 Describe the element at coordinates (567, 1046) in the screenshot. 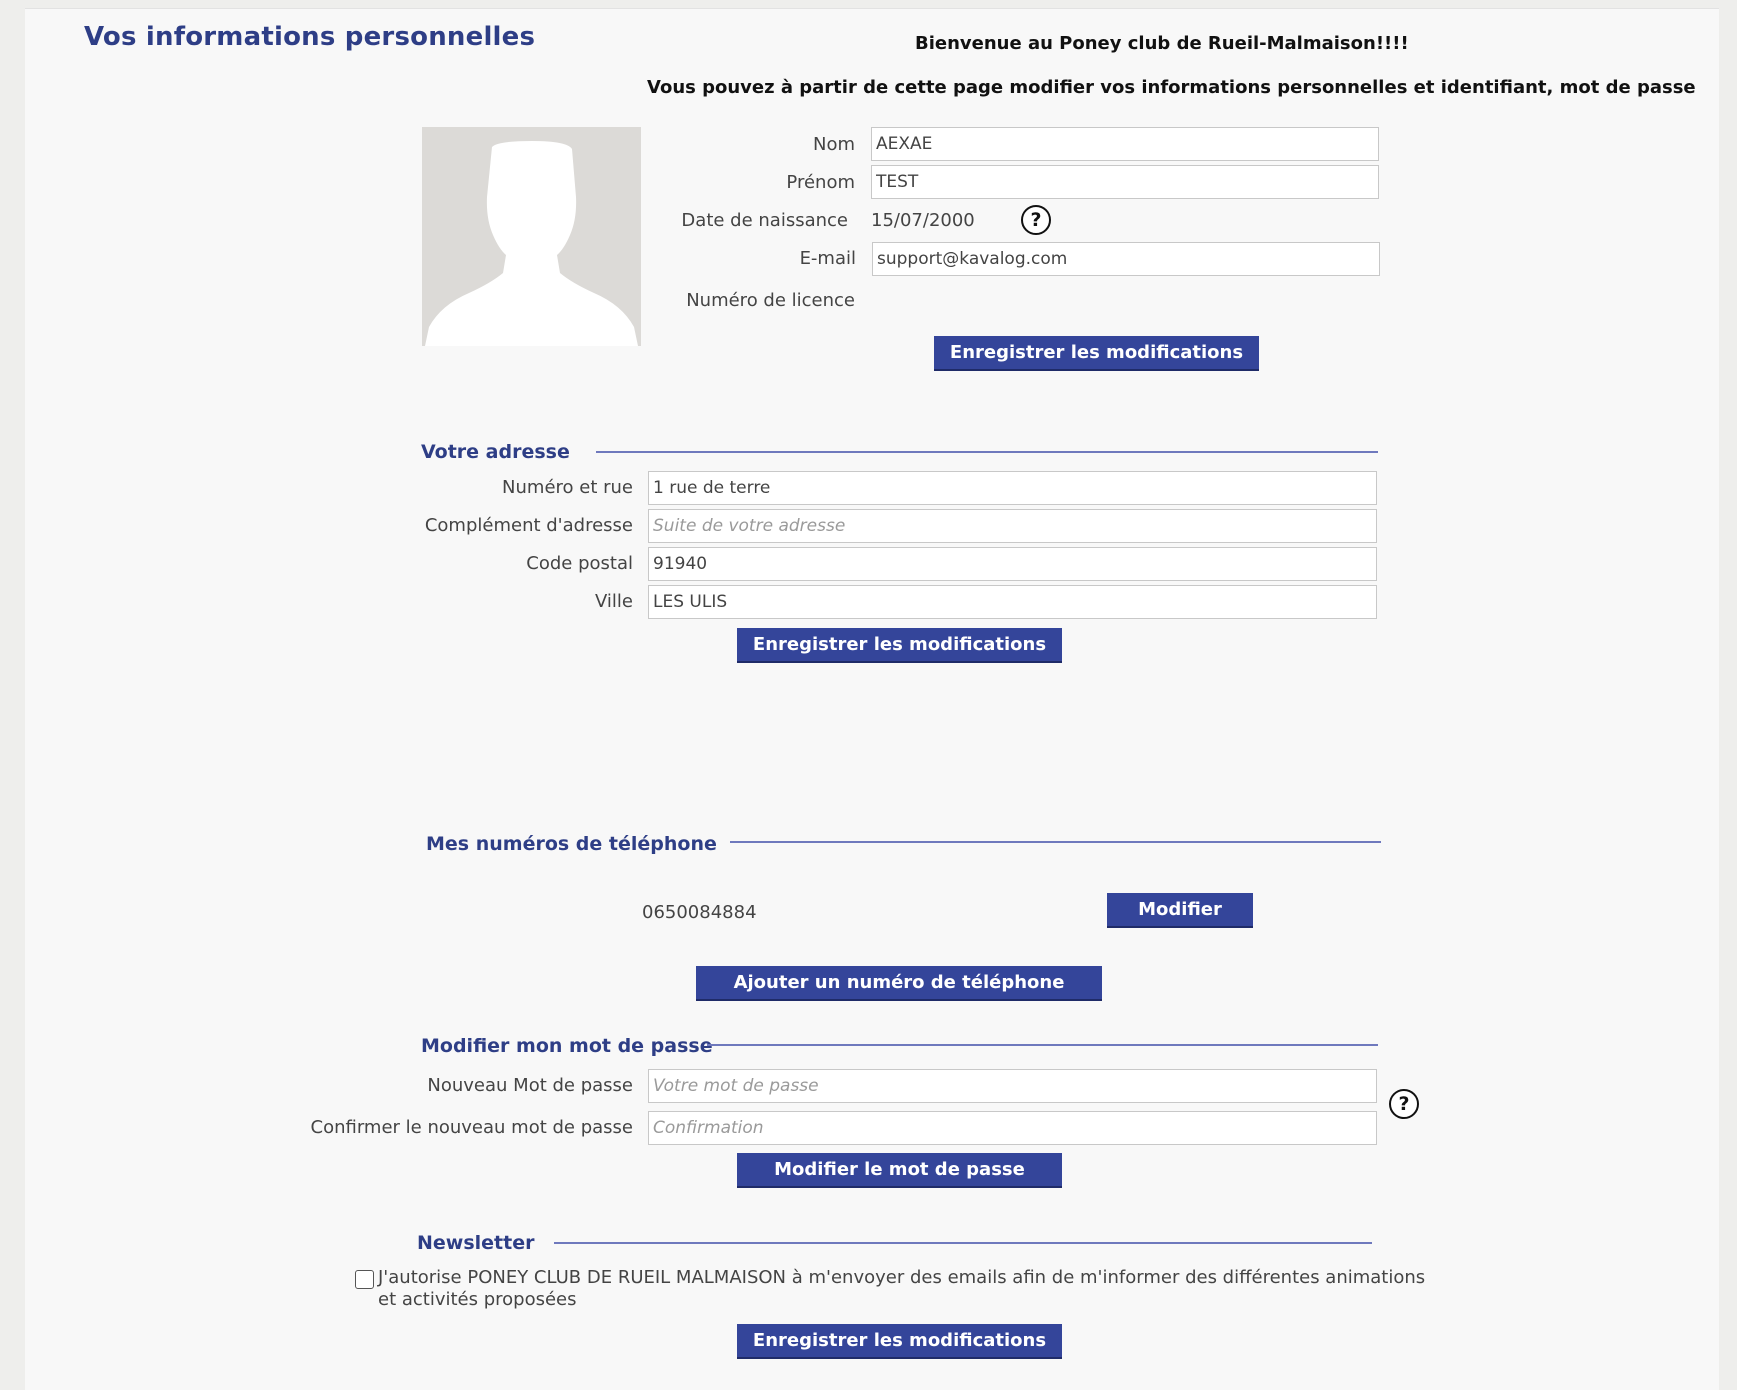

I see `password-section-title: Modifier mon mot de passe` at that location.